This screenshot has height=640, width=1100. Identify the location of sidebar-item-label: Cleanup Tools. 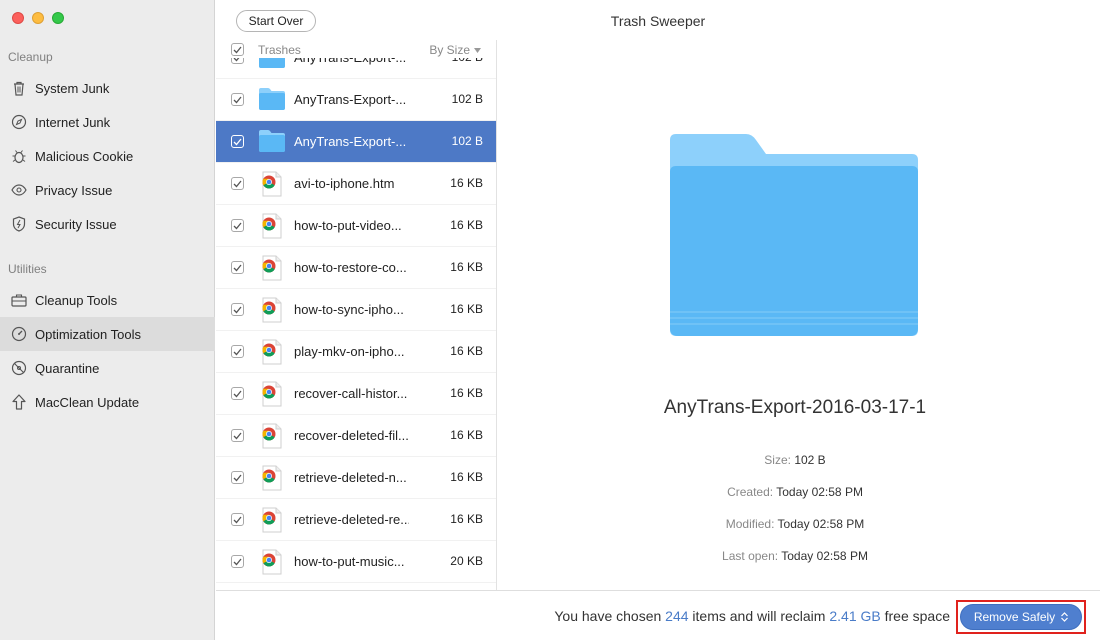
(76, 300).